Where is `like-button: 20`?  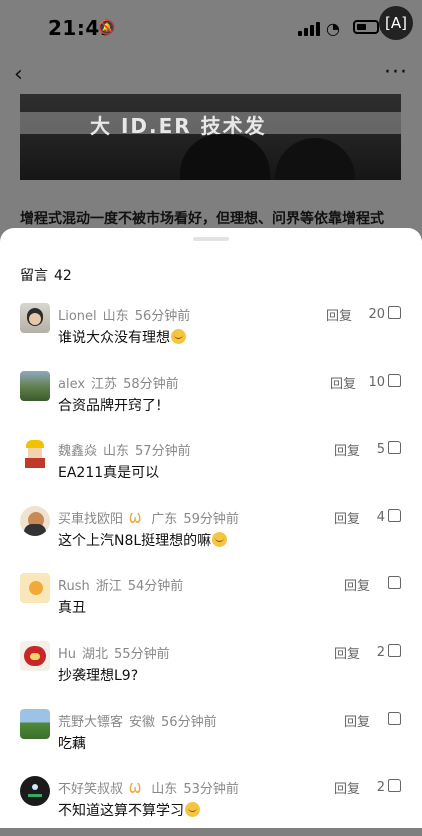
like-button: 20 is located at coordinates (383, 313).